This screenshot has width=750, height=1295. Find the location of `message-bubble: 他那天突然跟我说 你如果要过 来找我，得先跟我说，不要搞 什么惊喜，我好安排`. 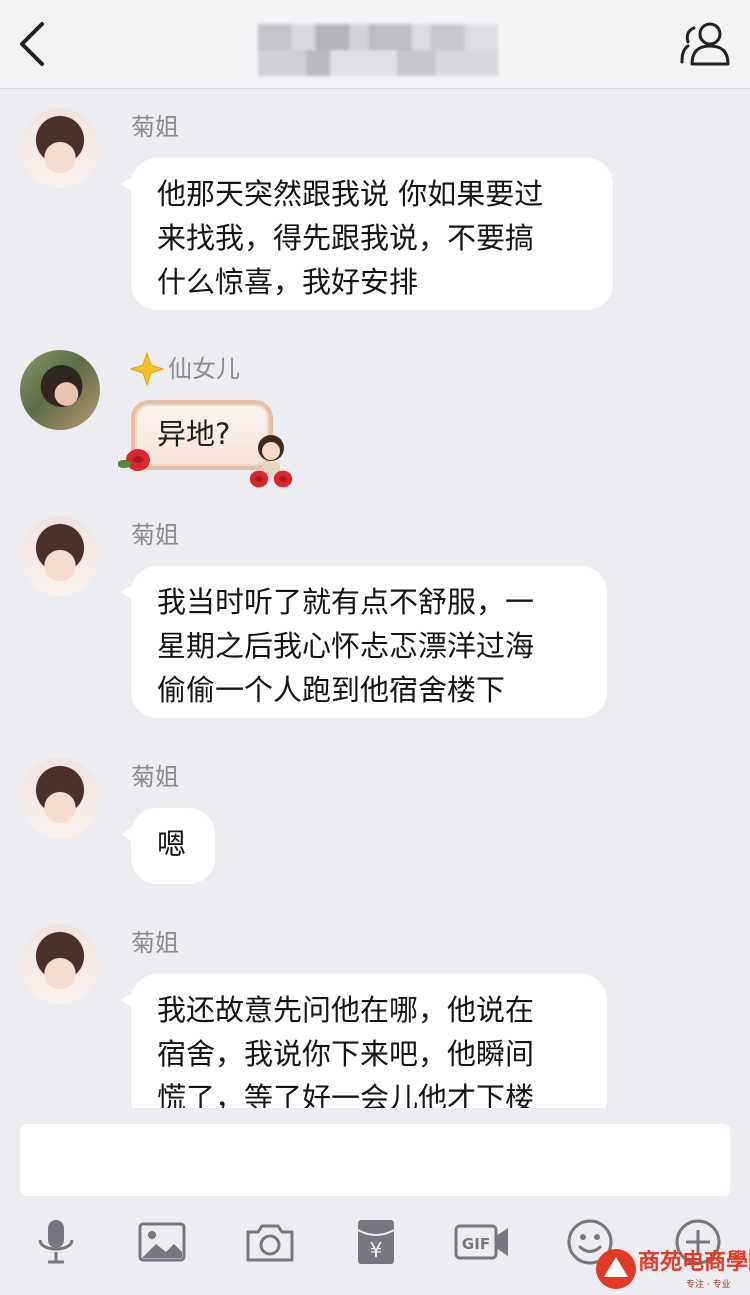

message-bubble: 他那天突然跟我说 你如果要过 来找我，得先跟我说，不要搞 什么惊喜，我好安排 is located at coordinates (367, 234).